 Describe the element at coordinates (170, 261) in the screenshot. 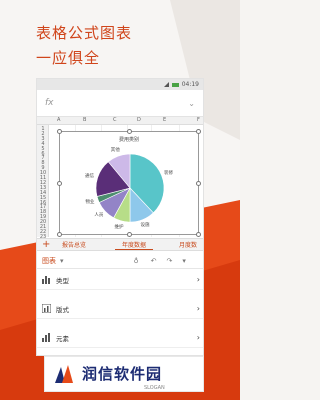

I see `redo-icon: ↷` at that location.